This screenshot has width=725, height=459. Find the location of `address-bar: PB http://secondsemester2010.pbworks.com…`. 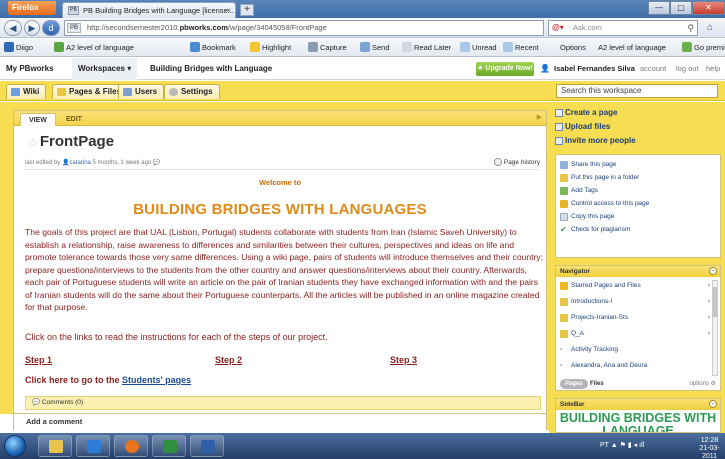

address-bar: PB http://secondsemester2010.pbworks.com… is located at coordinates (304, 28).